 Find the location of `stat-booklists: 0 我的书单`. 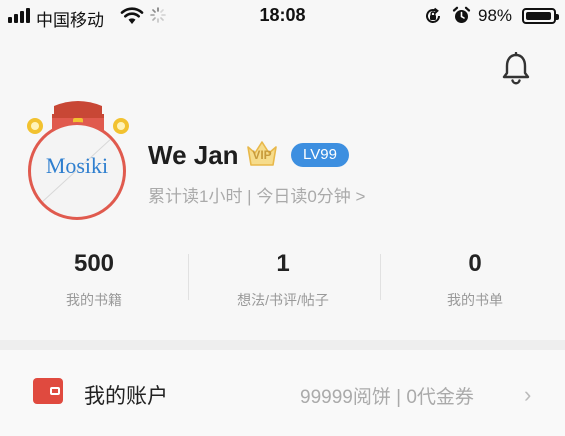

stat-booklists: 0 我的书单 is located at coordinates (473, 280).